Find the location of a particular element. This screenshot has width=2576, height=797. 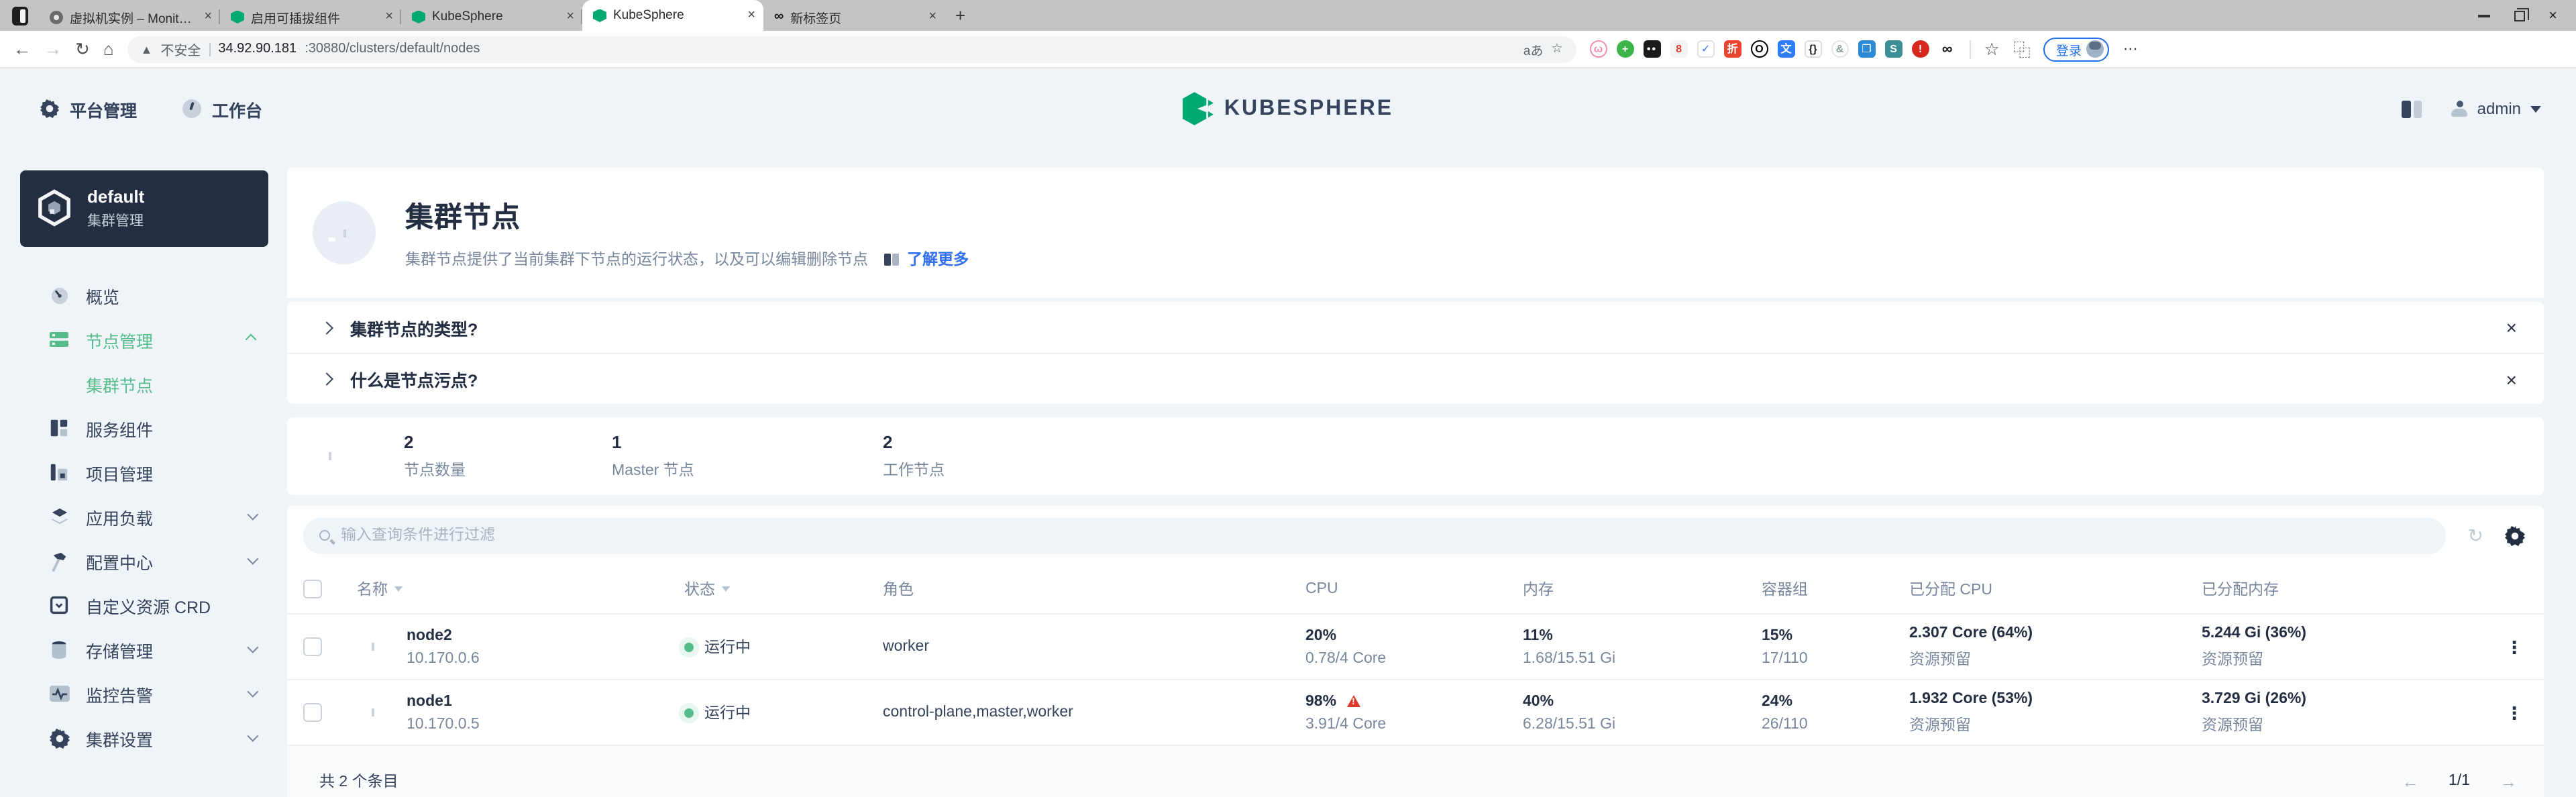

column-pods: 容器组 is located at coordinates (1785, 590).